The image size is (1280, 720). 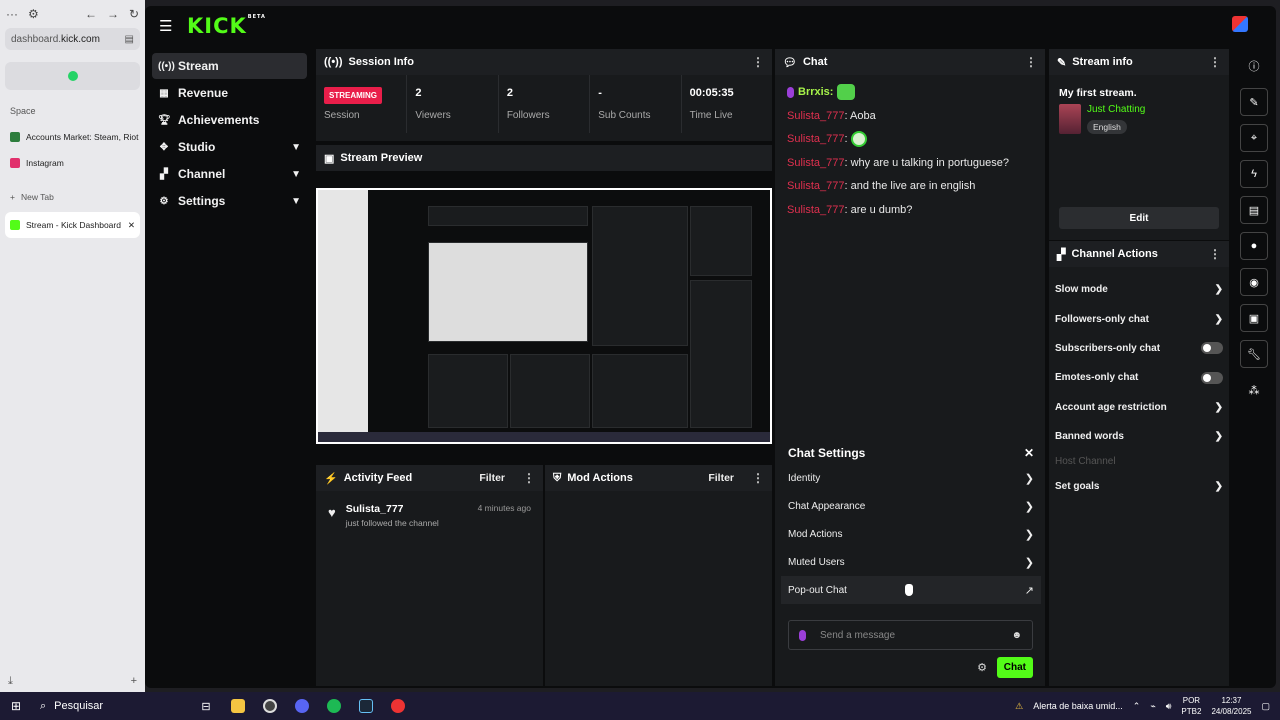 What do you see at coordinates (1089, 437) in the screenshot?
I see `row-label: Banned words` at bounding box center [1089, 437].